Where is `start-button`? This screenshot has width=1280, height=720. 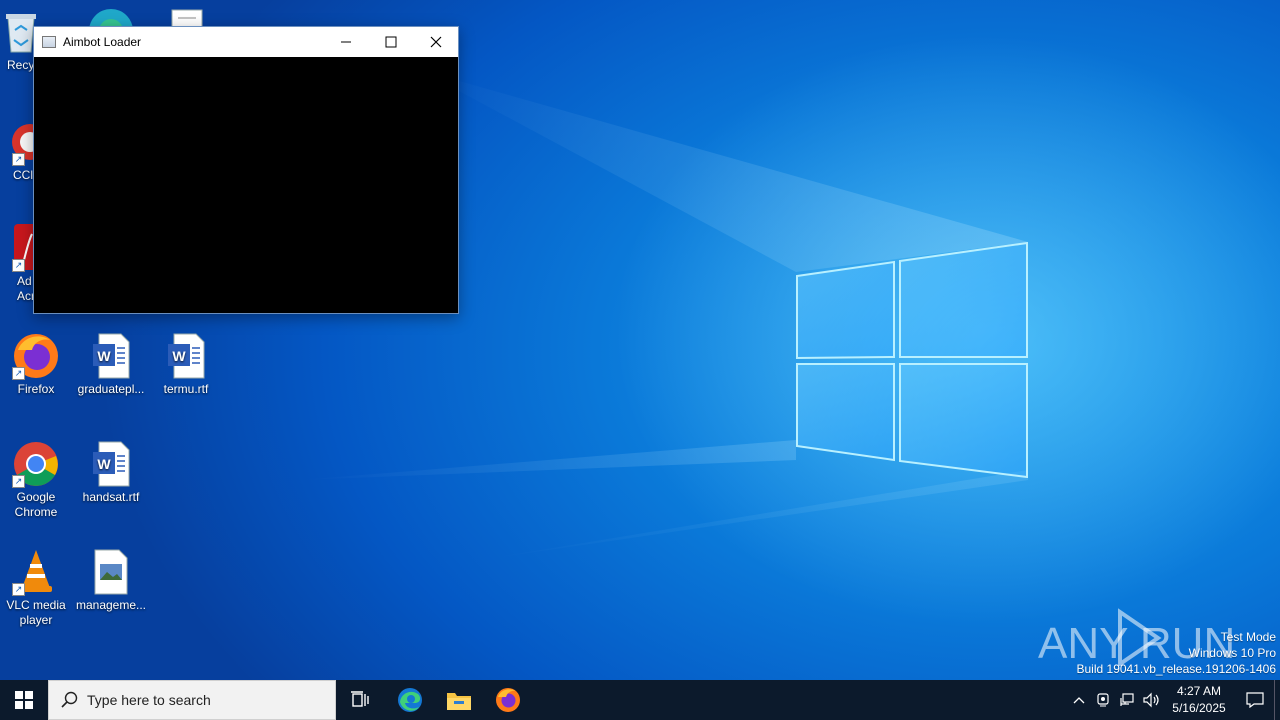
start-button is located at coordinates (24, 700).